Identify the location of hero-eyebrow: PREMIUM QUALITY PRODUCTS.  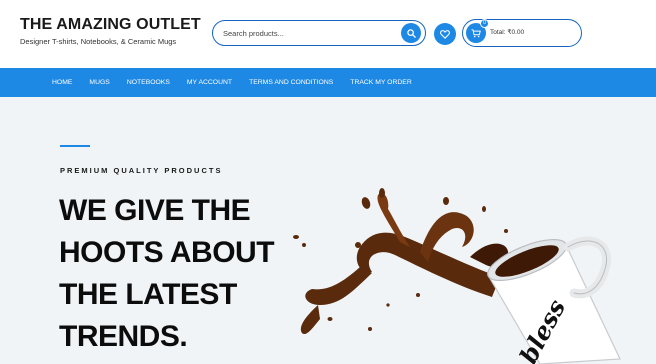
(141, 170).